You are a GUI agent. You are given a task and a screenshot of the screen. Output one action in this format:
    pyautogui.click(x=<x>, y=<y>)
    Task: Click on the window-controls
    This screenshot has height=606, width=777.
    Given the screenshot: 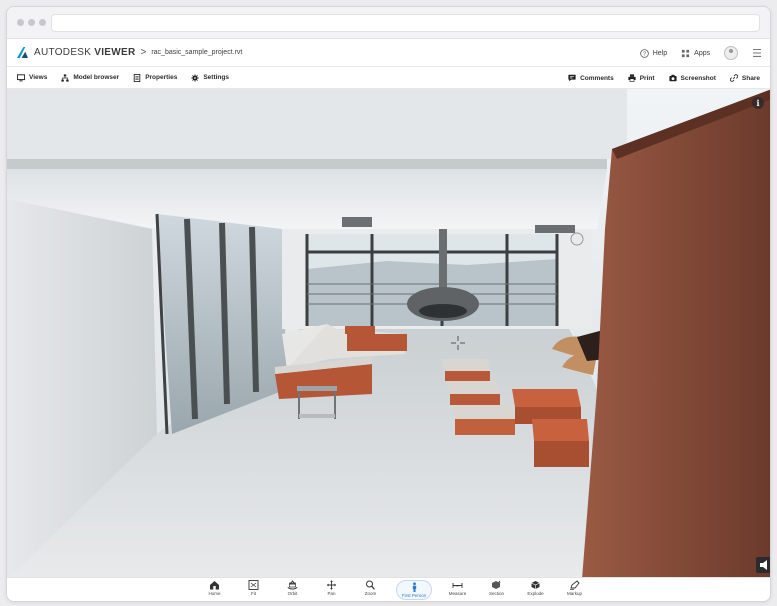 What is the action you would take?
    pyautogui.click(x=31, y=22)
    